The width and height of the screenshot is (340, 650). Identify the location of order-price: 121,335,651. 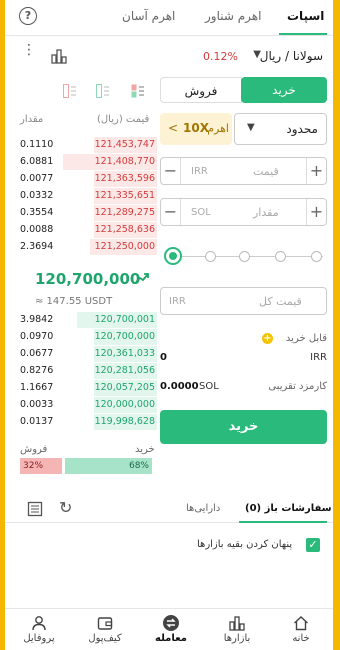
(124, 195).